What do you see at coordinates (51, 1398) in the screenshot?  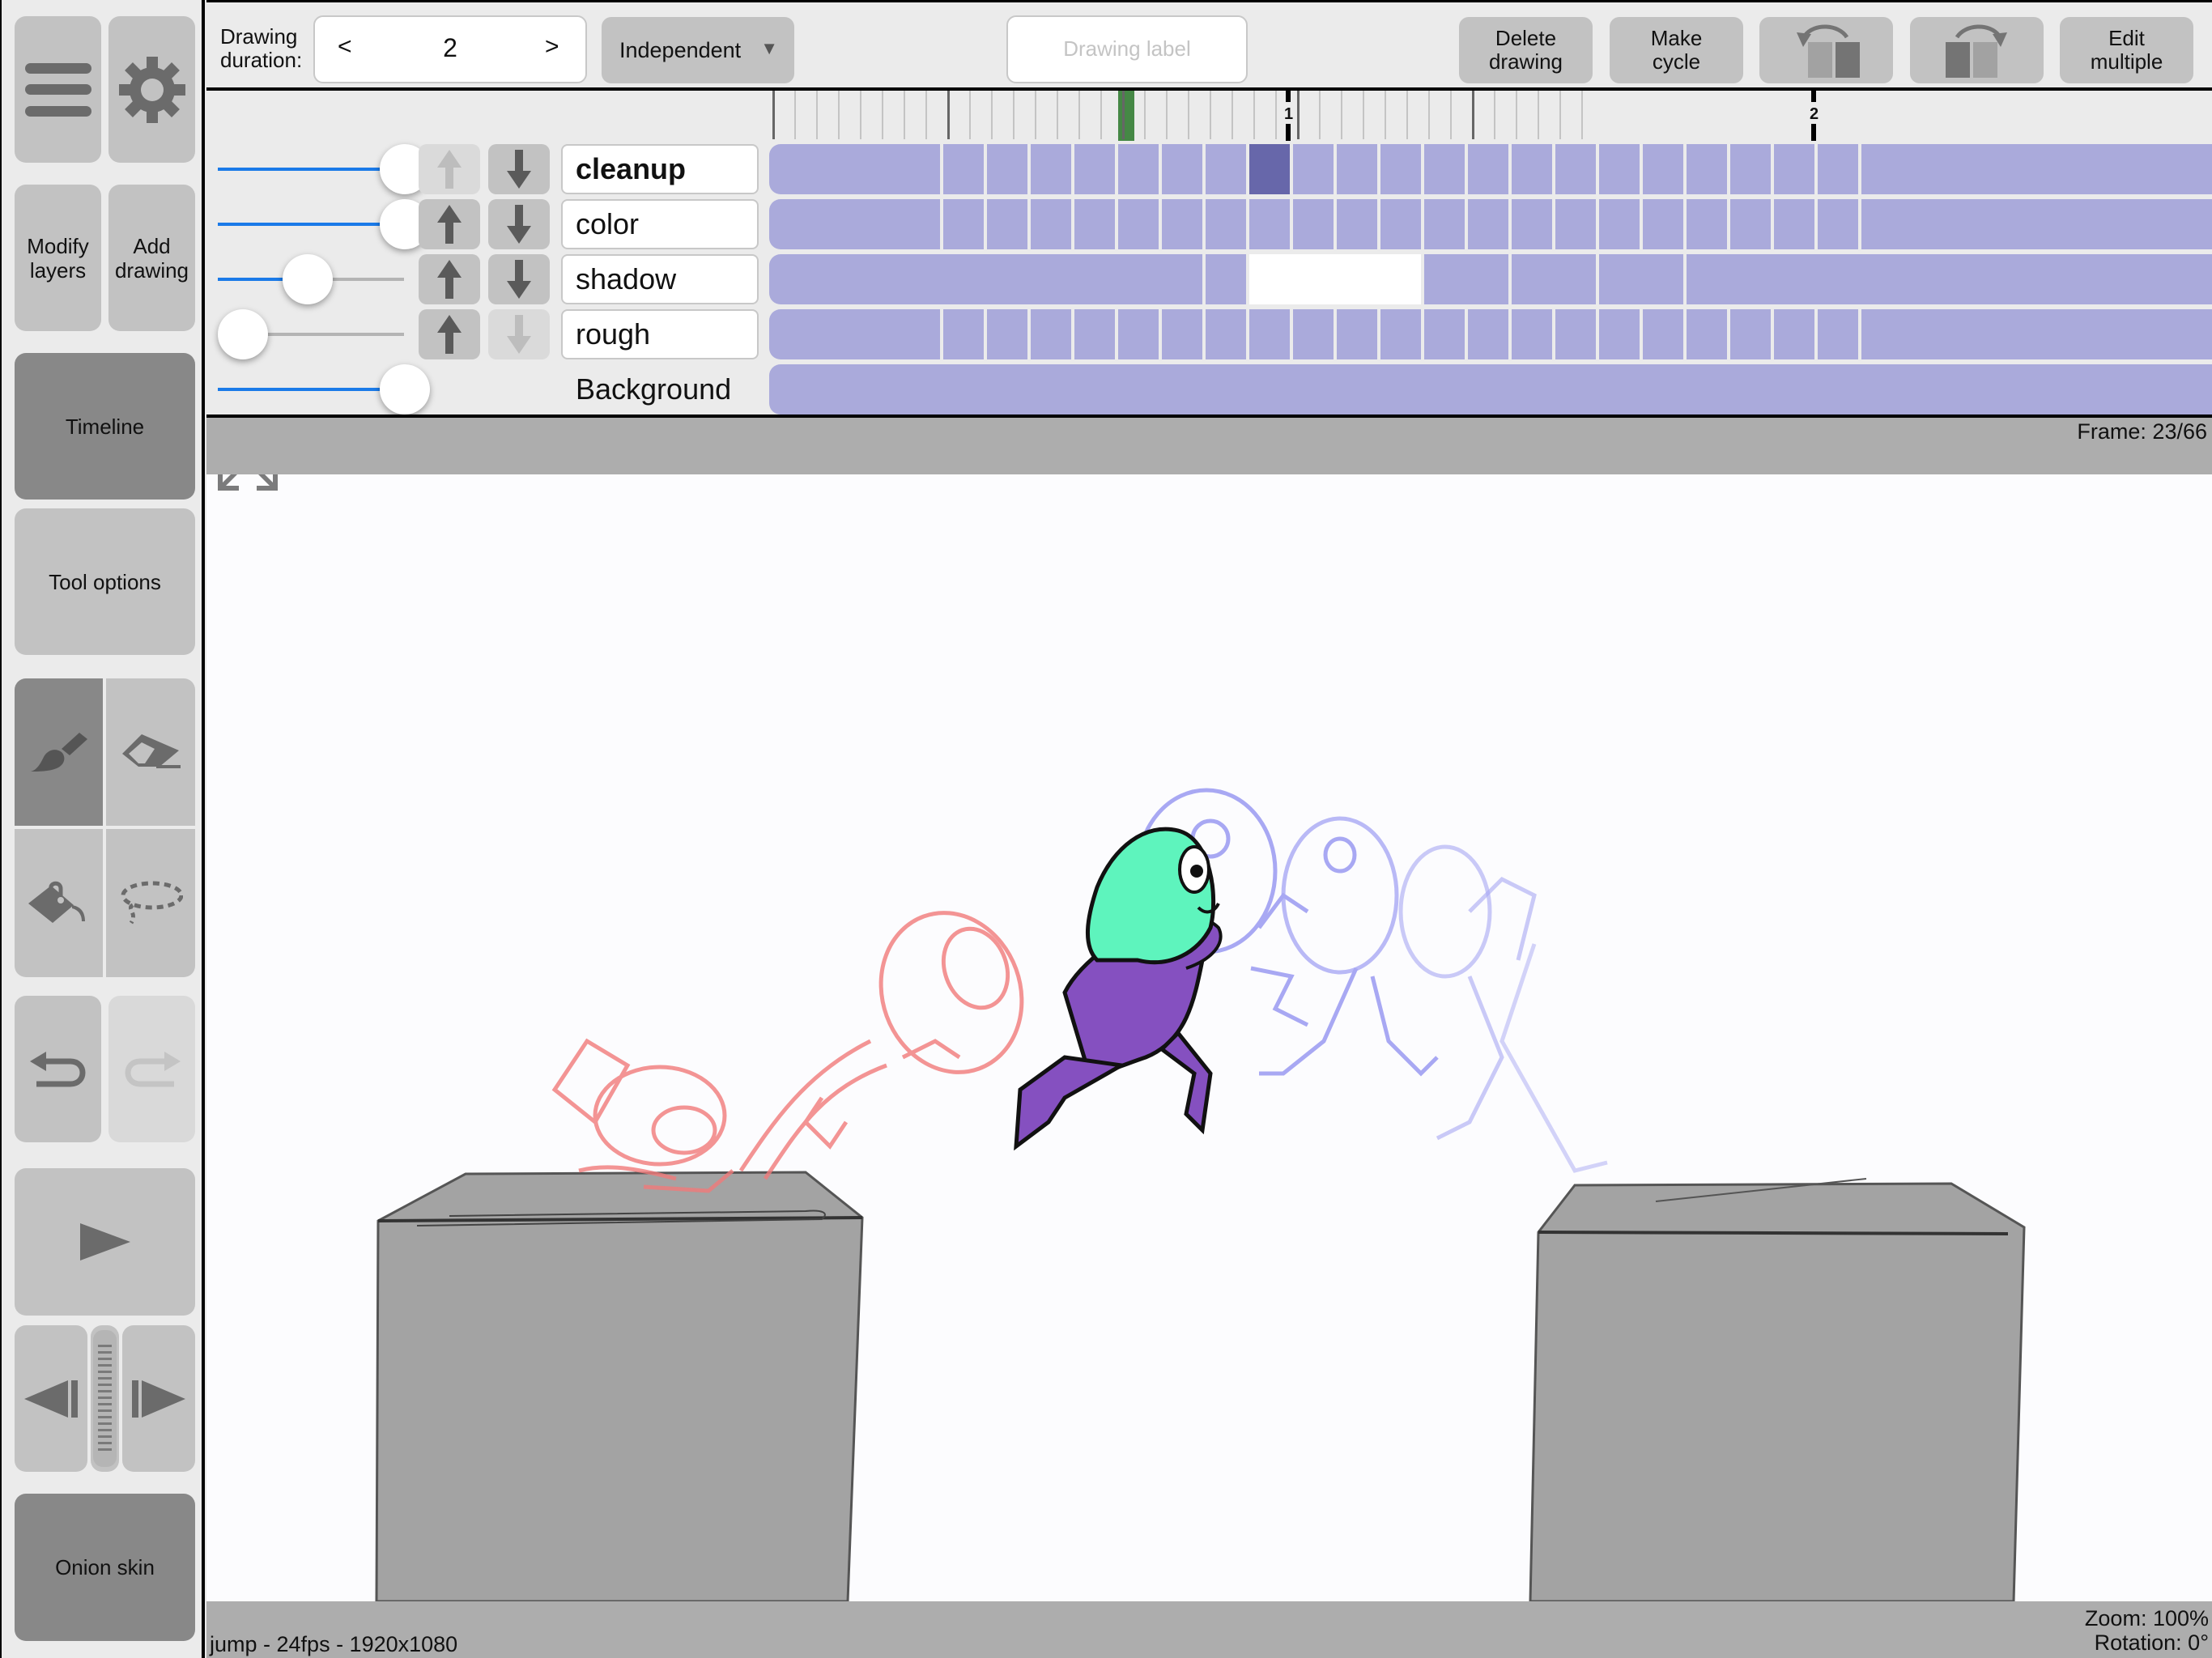 I see `previous-frame-button` at bounding box center [51, 1398].